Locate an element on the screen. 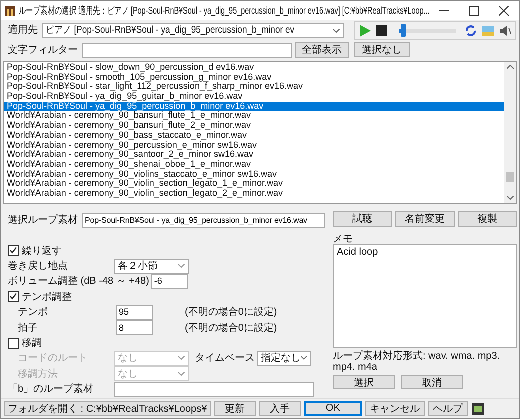  format-button: 取消 is located at coordinates (432, 382).